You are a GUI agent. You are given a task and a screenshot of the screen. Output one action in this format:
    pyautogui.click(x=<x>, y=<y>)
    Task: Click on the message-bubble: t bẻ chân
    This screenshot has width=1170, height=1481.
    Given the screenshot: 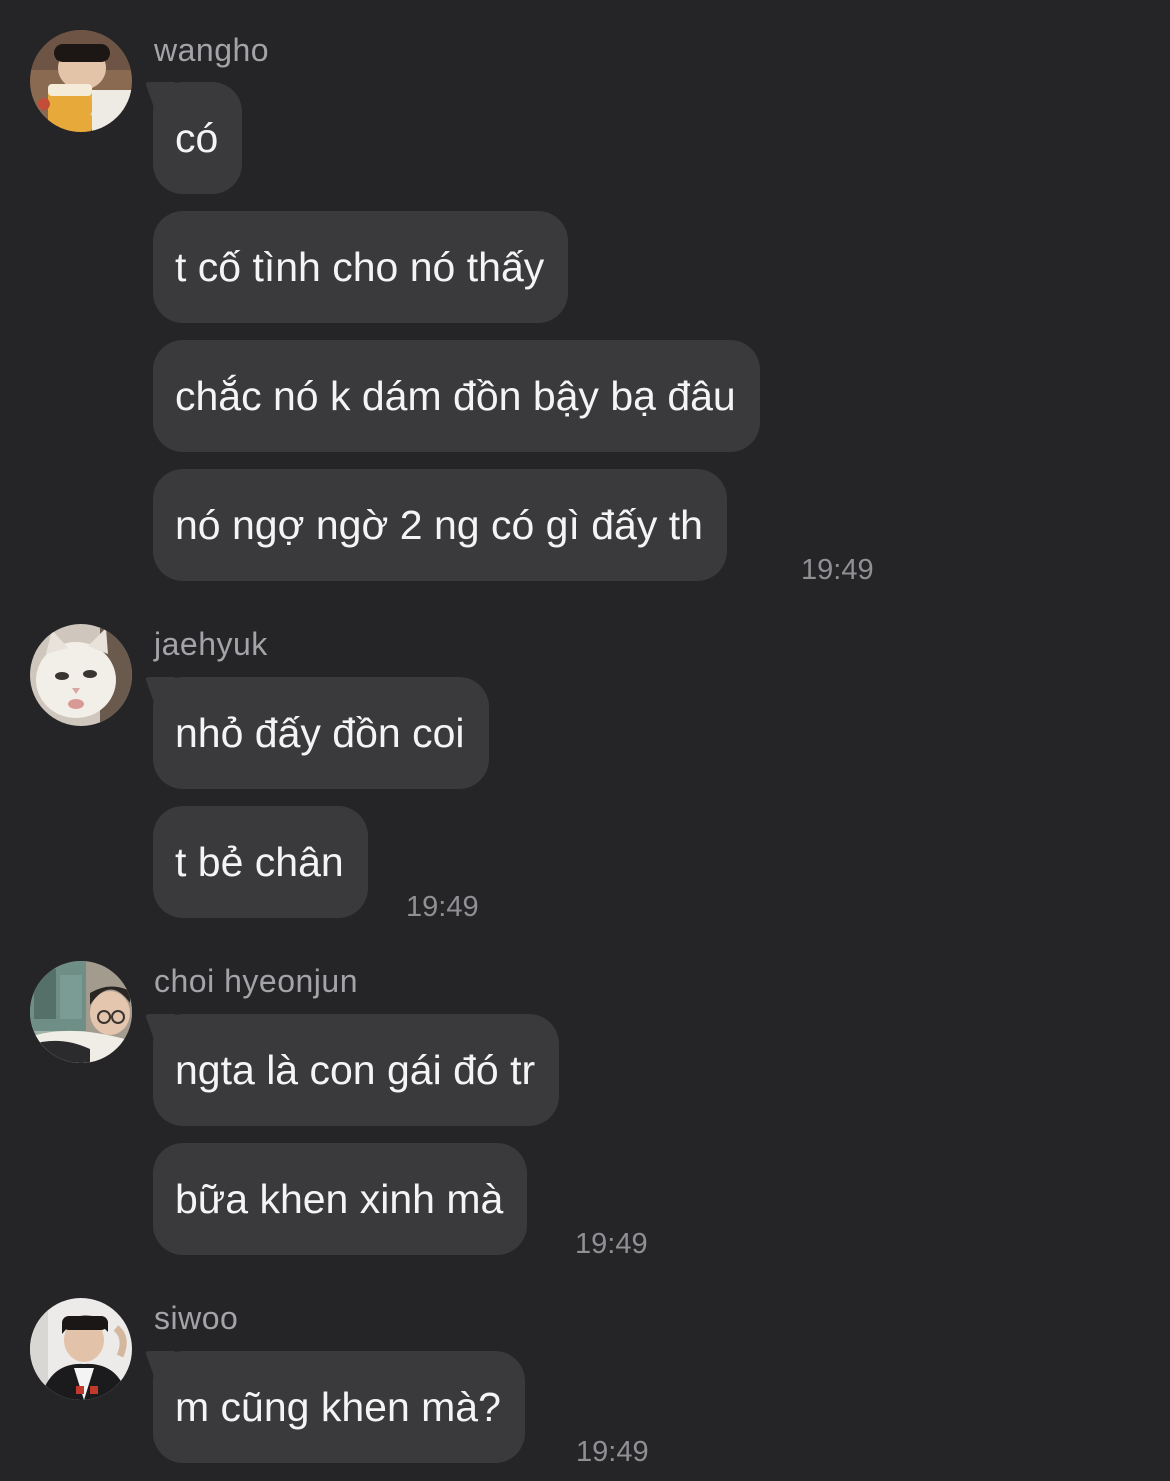 What is the action you would take?
    pyautogui.click(x=260, y=862)
    